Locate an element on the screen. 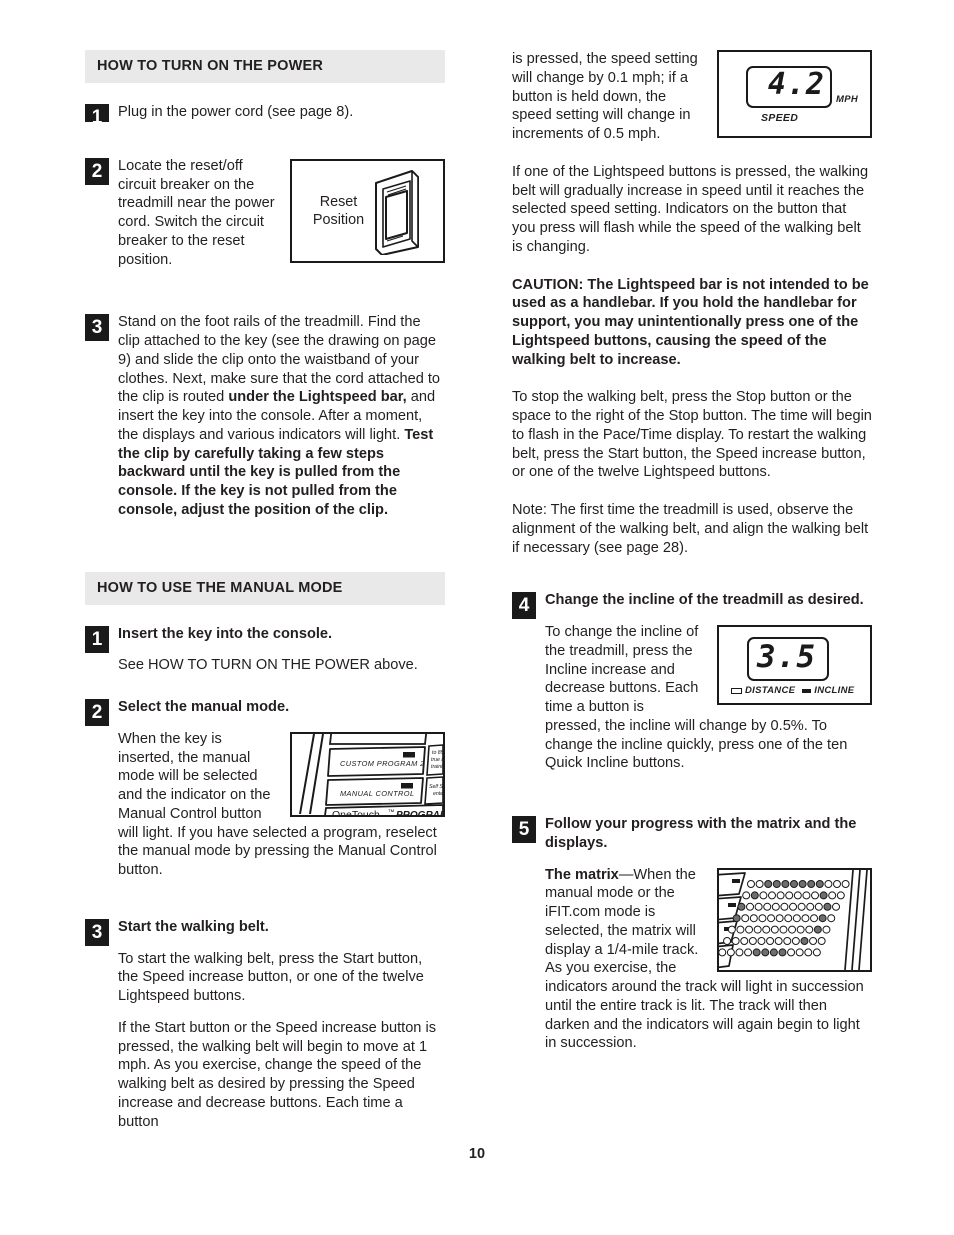 Image resolution: width=954 pixels, height=1235 pixels. step-power-1: 1 Plug in the power cord (see page 8). is located at coordinates (265, 112).